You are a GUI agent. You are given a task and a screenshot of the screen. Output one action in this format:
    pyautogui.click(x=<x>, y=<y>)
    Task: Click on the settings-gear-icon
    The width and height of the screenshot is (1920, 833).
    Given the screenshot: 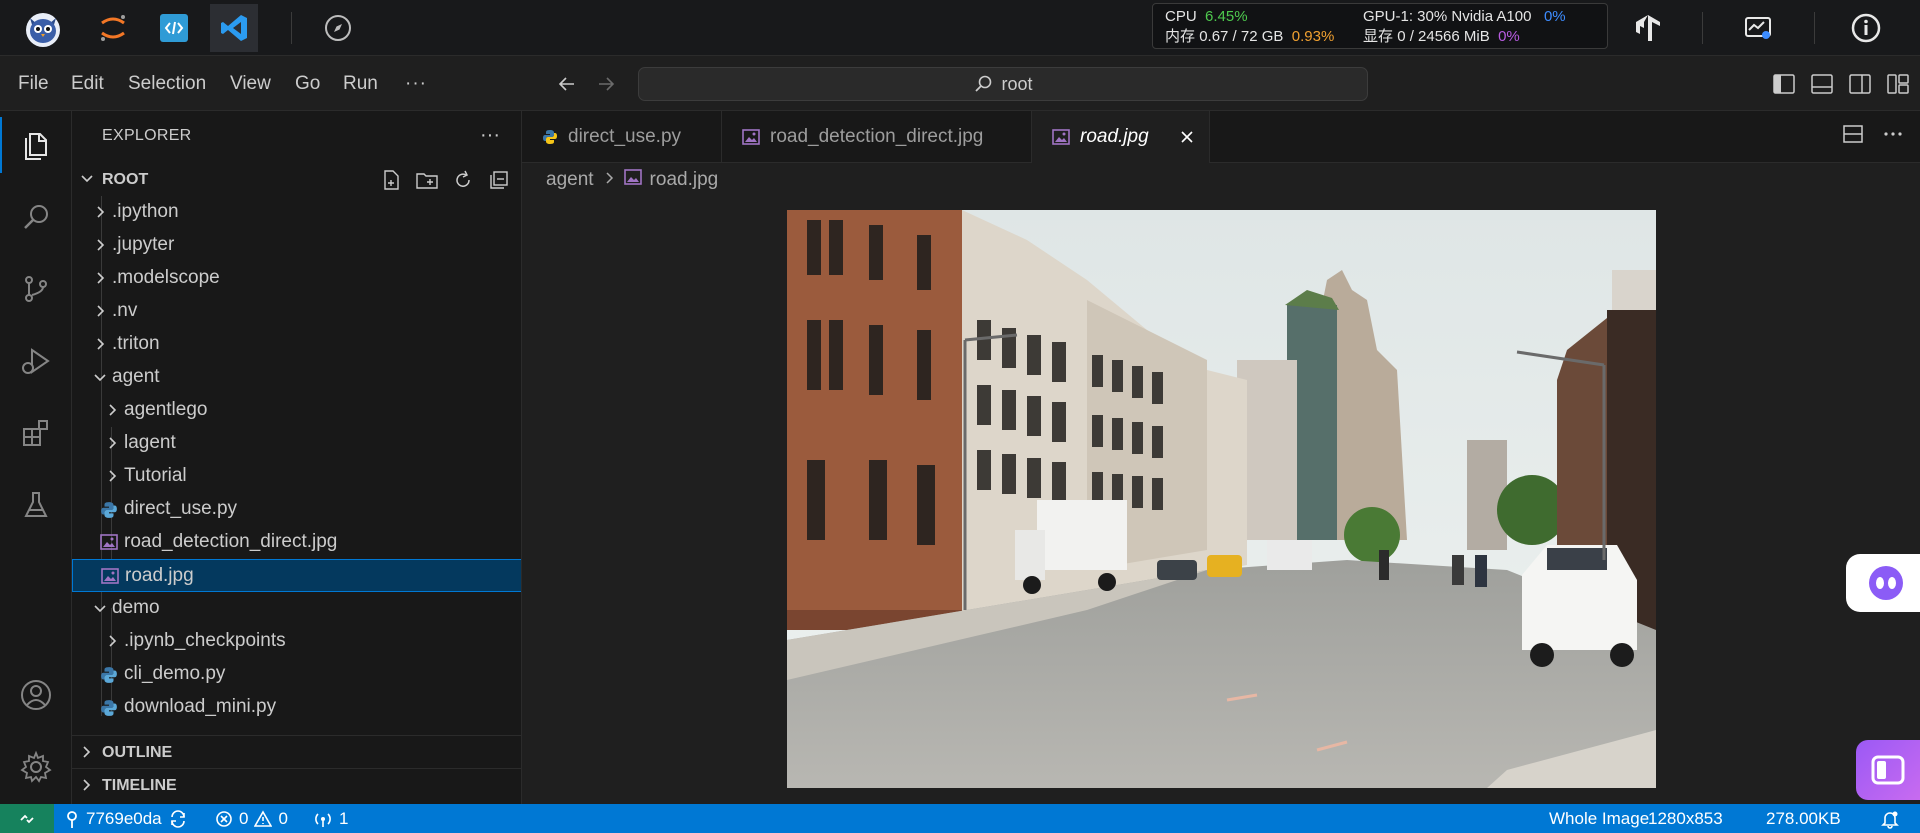 What is the action you would take?
    pyautogui.click(x=36, y=767)
    